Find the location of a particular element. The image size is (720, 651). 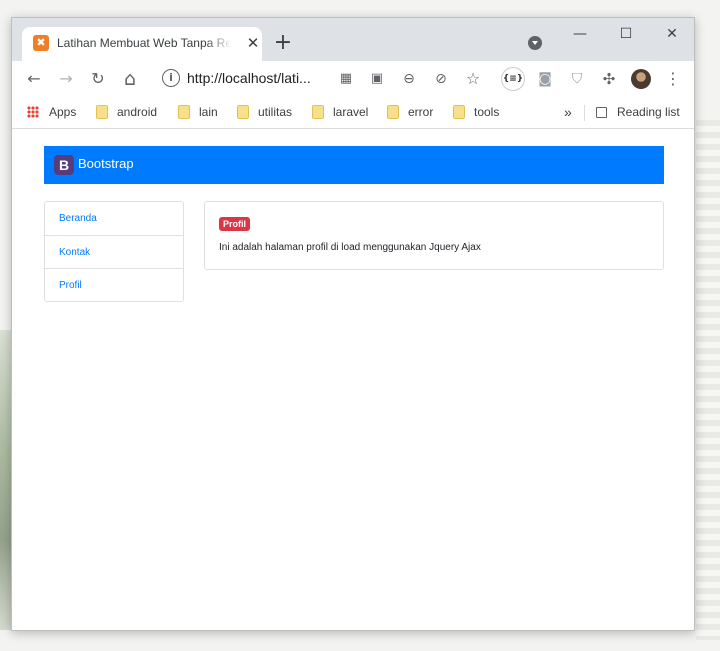

bookmark-folder: tools is located at coordinates (476, 112).